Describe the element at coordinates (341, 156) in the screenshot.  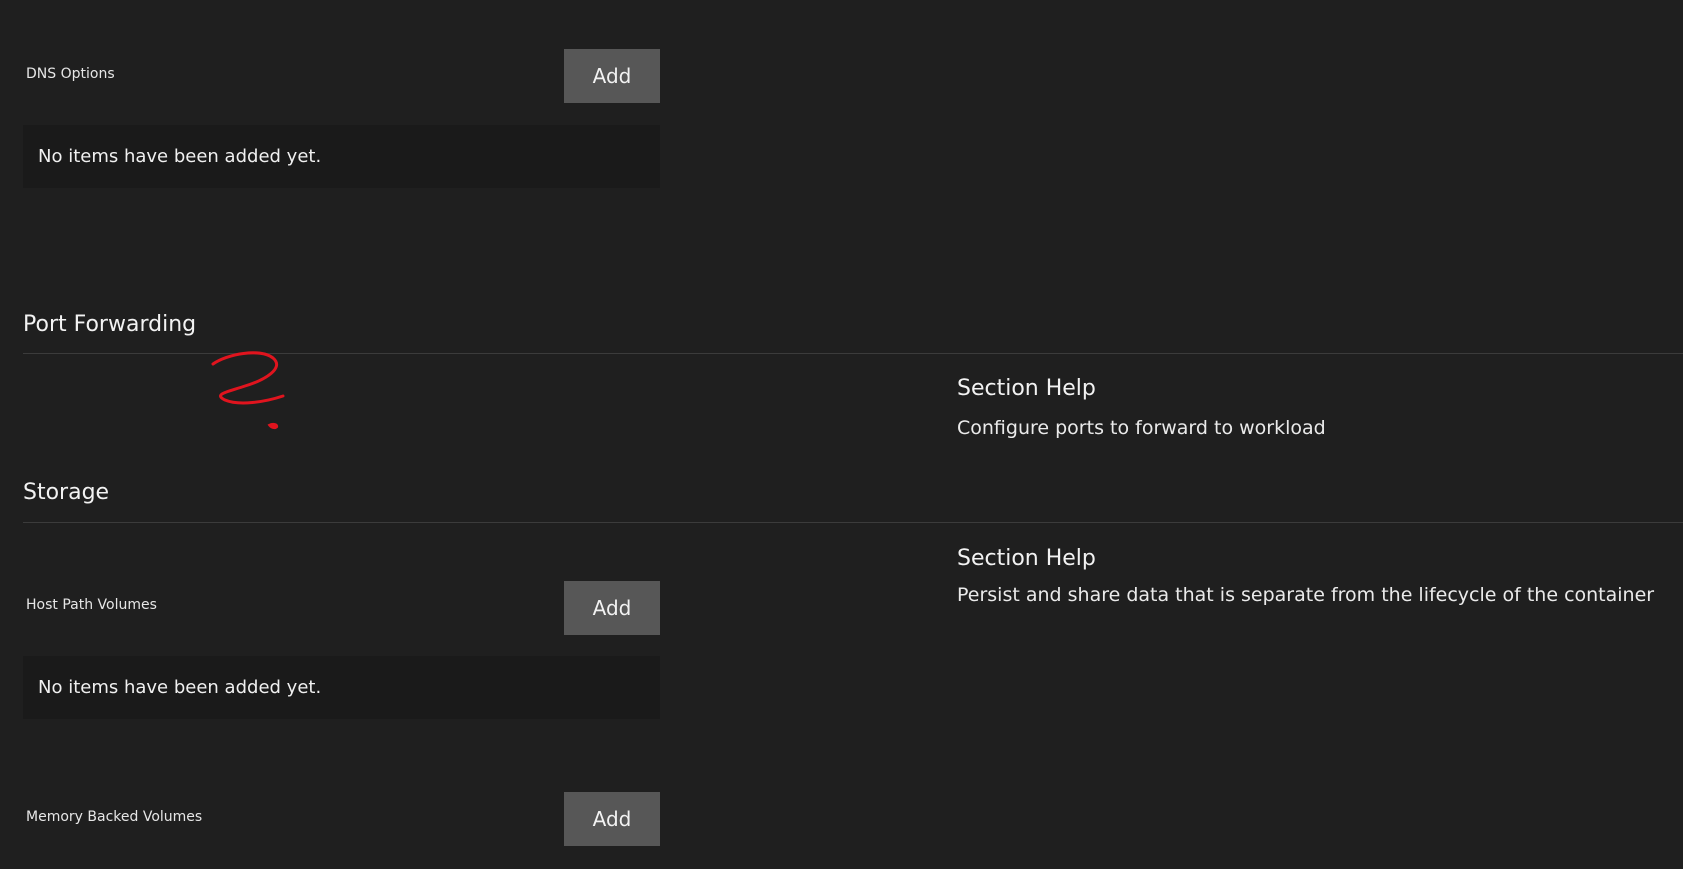
I see `dns-options-empty-list: No items have been added yet.` at that location.